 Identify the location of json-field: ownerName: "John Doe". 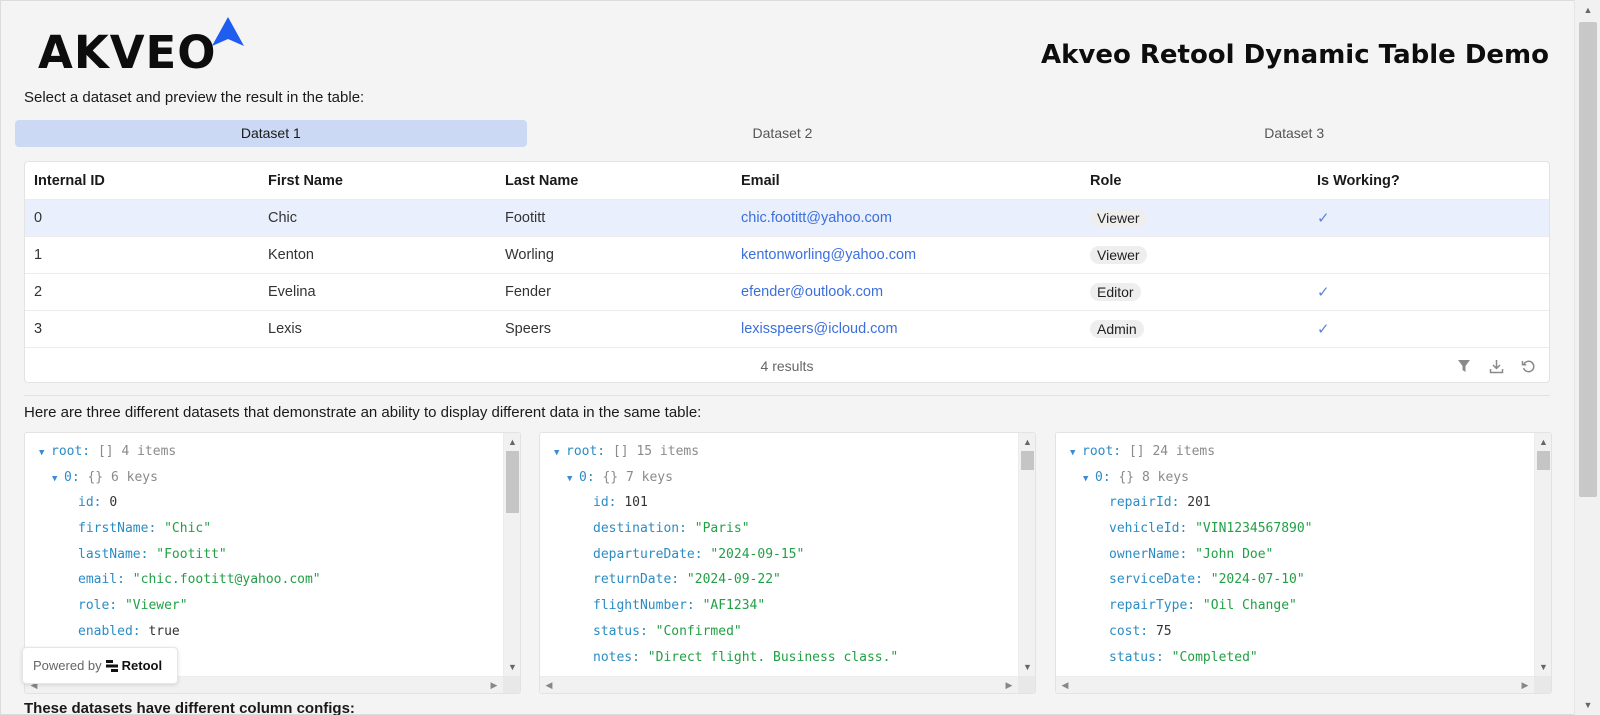
(1191, 554).